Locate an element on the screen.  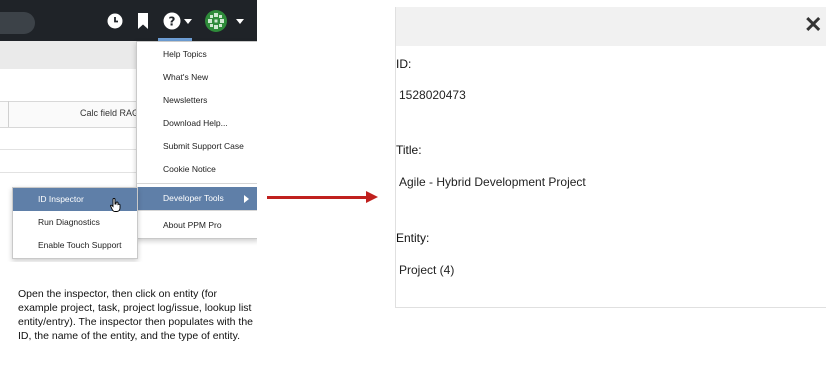
help-icon: ? is located at coordinates (172, 21).